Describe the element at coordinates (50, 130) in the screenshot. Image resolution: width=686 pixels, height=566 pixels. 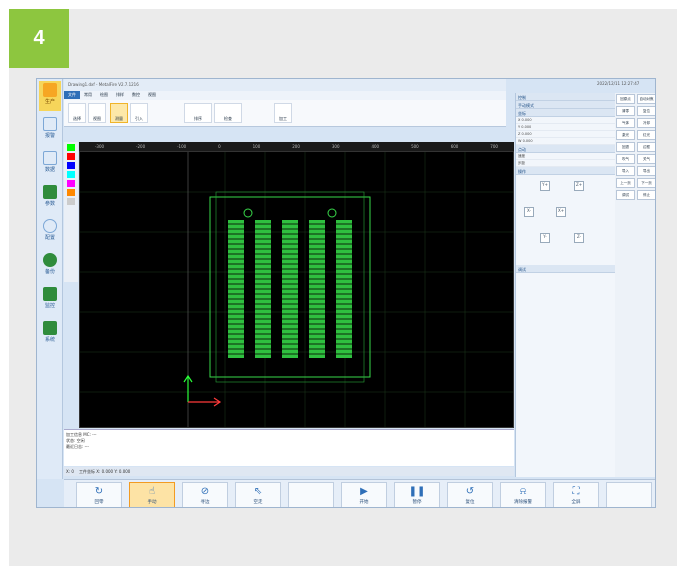
I see `nav-alarm: 报警` at that location.